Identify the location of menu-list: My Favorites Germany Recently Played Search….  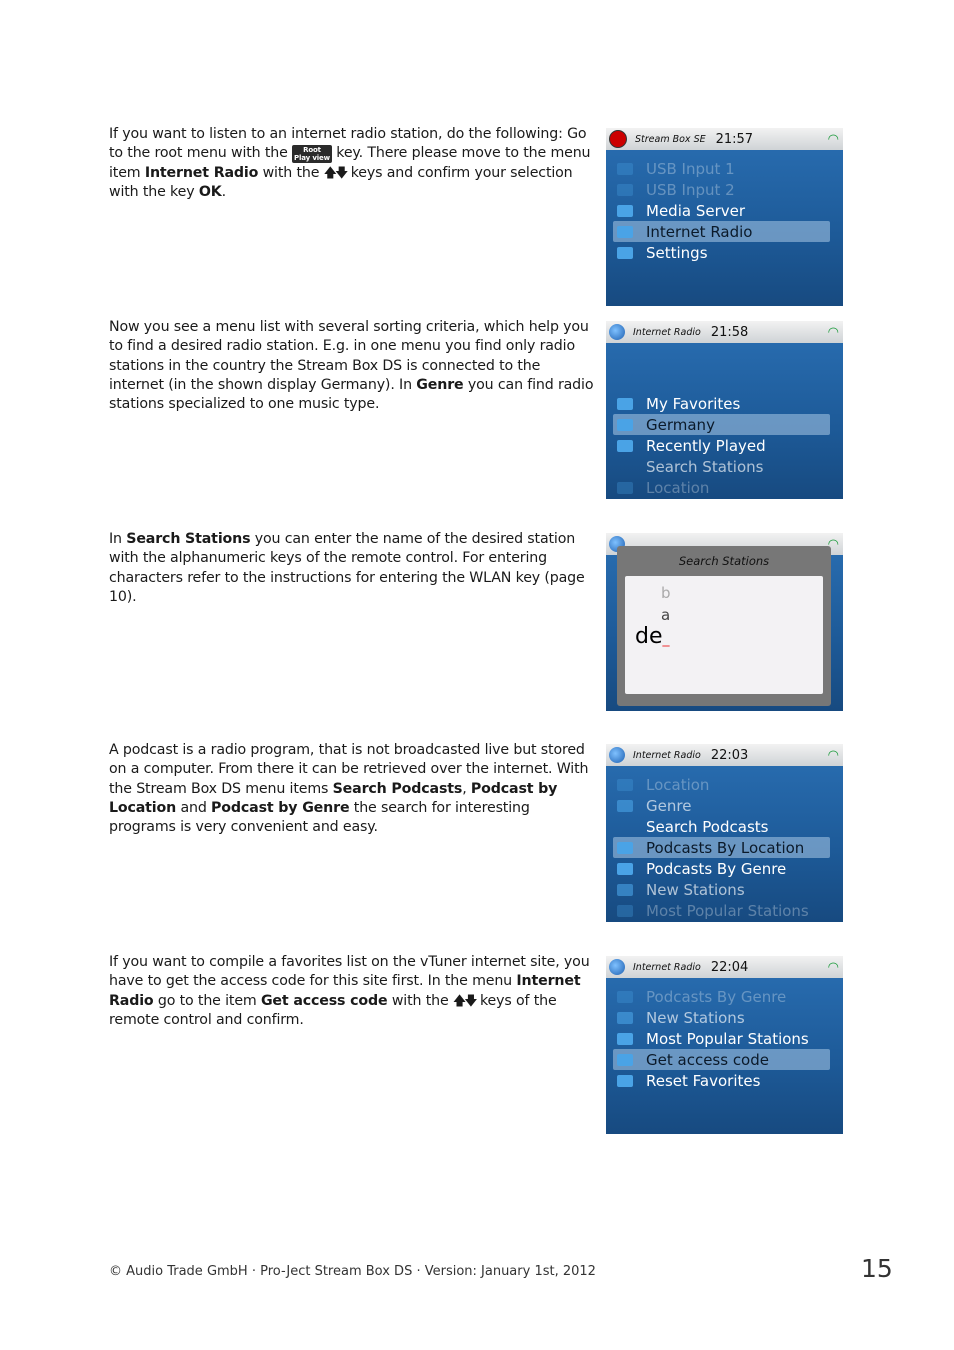
(724, 420).